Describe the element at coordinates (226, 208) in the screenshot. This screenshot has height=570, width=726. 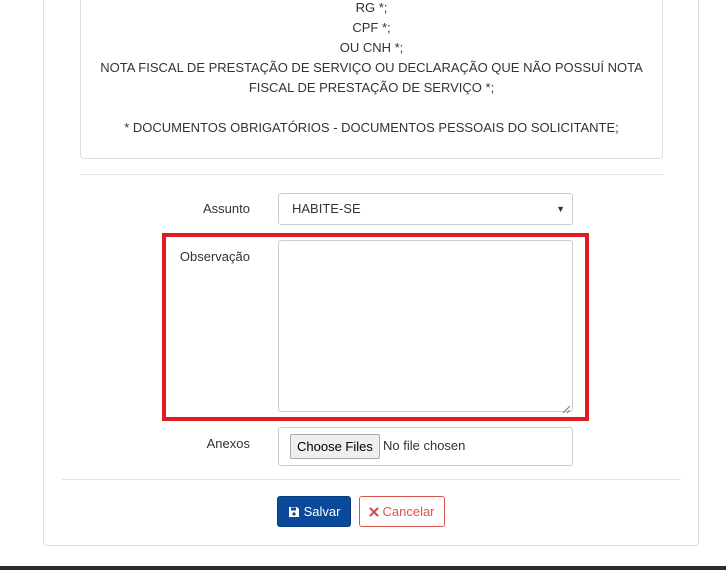
I see `assunto-label: Assunto` at that location.